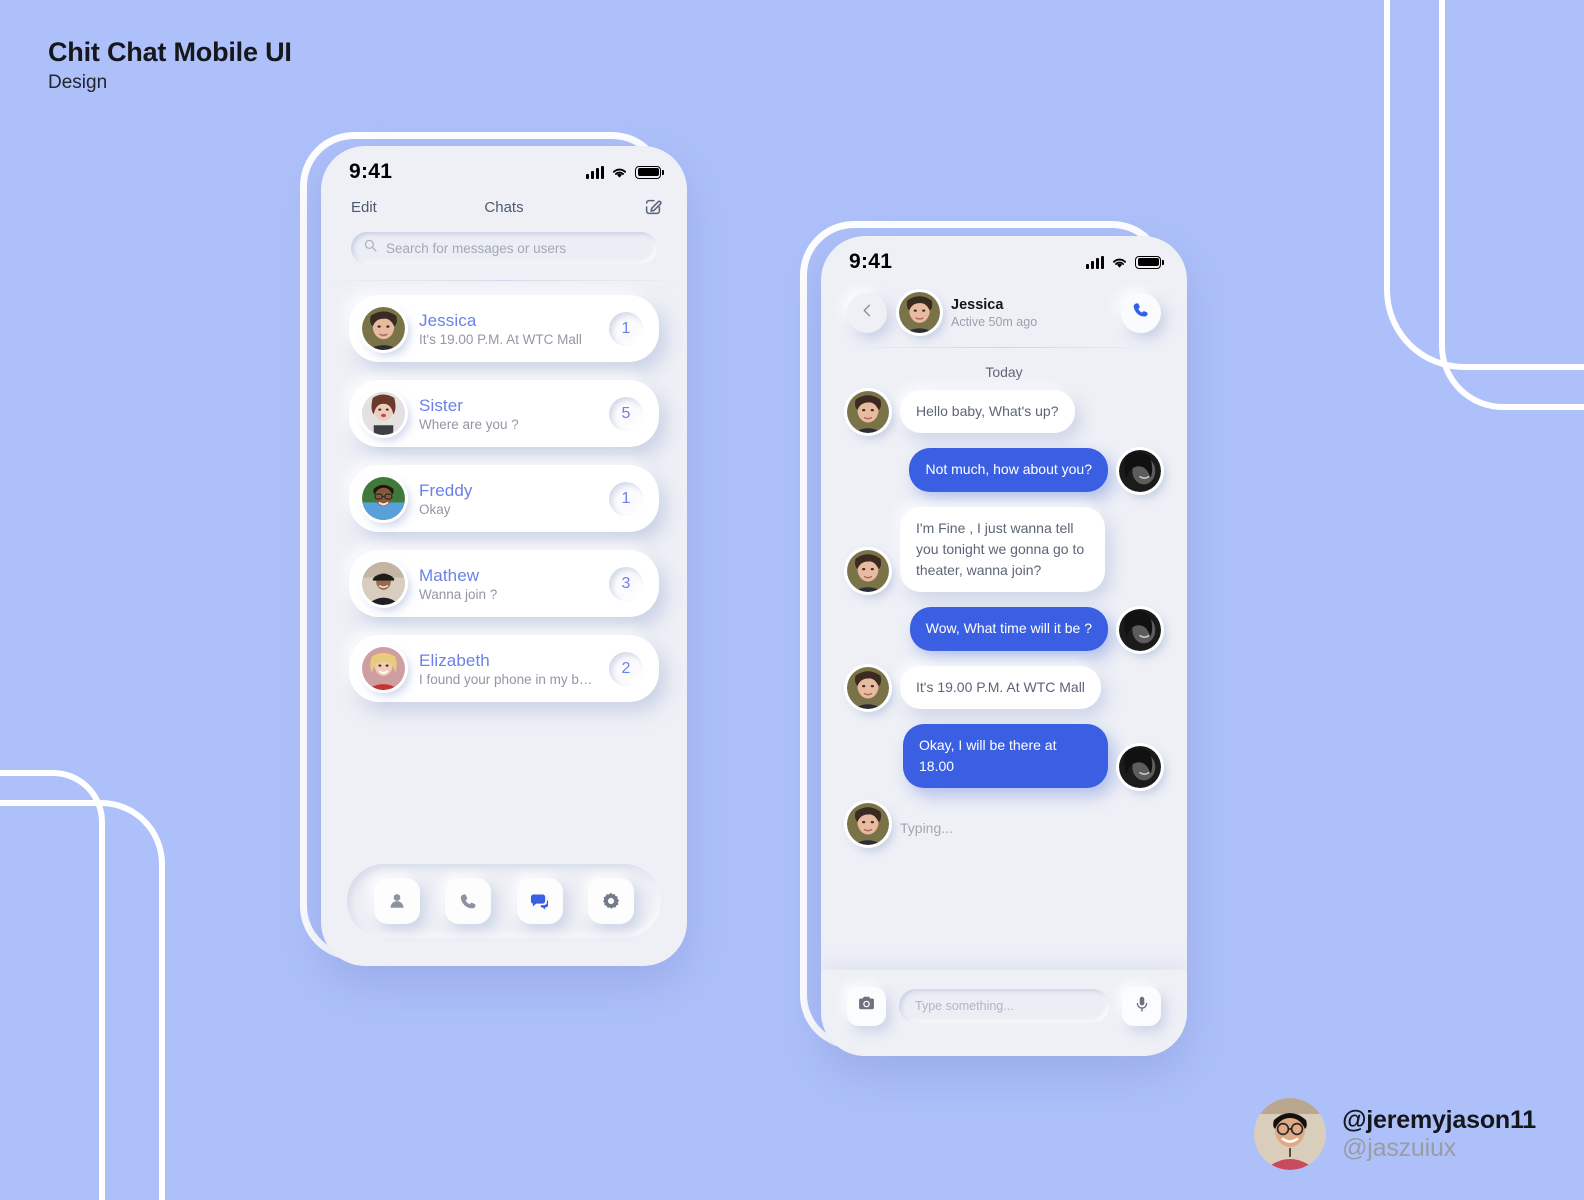 The height and width of the screenshot is (1200, 1584). Describe the element at coordinates (500, 340) in the screenshot. I see `chat-snippet: It's 19.00 P.M. At WTC Mall` at that location.